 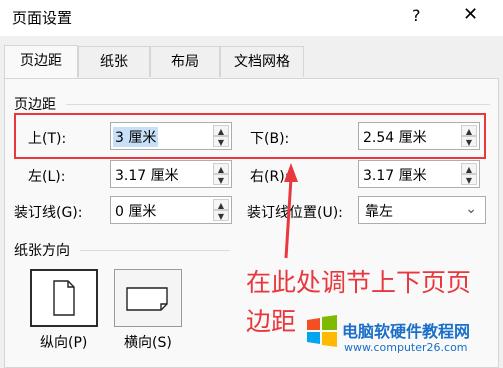 What do you see at coordinates (322, 331) in the screenshot?
I see `windows-logo-icon` at bounding box center [322, 331].